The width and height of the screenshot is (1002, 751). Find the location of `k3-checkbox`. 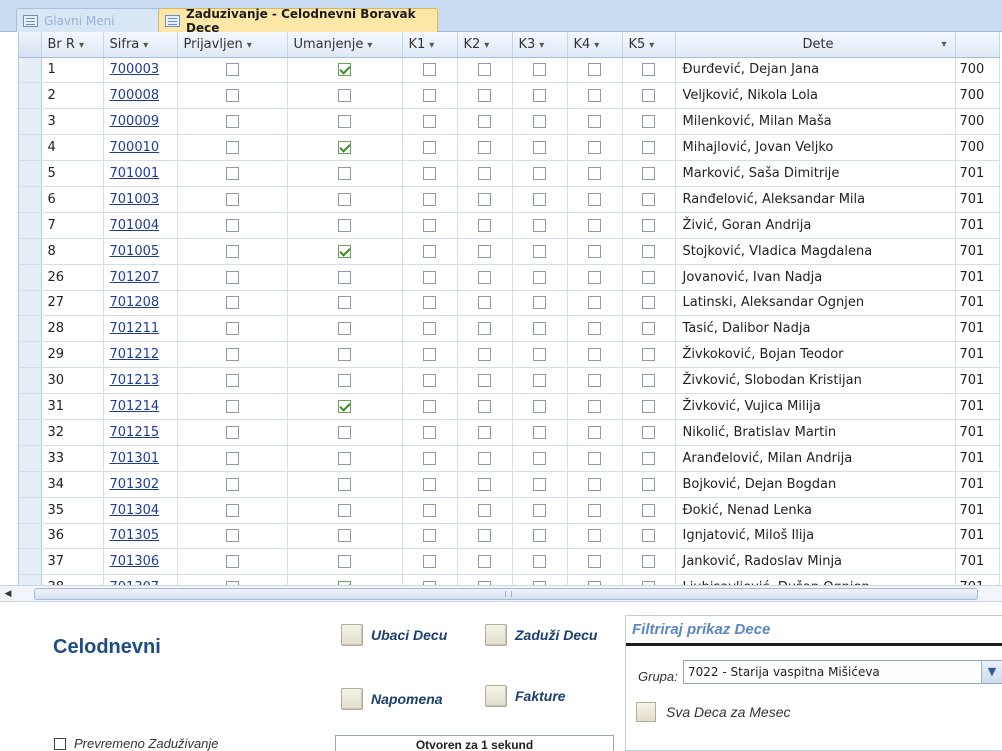

k3-checkbox is located at coordinates (539, 303).